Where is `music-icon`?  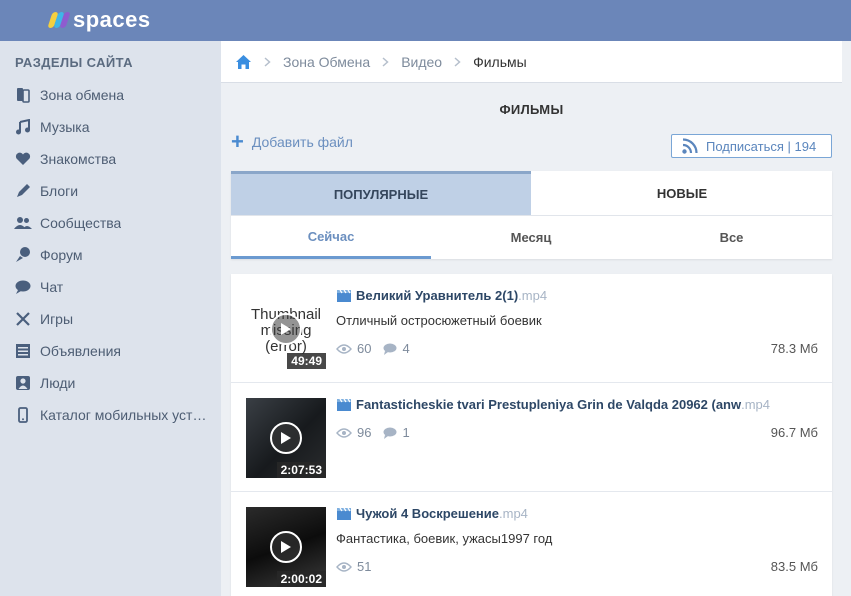 music-icon is located at coordinates (23, 127).